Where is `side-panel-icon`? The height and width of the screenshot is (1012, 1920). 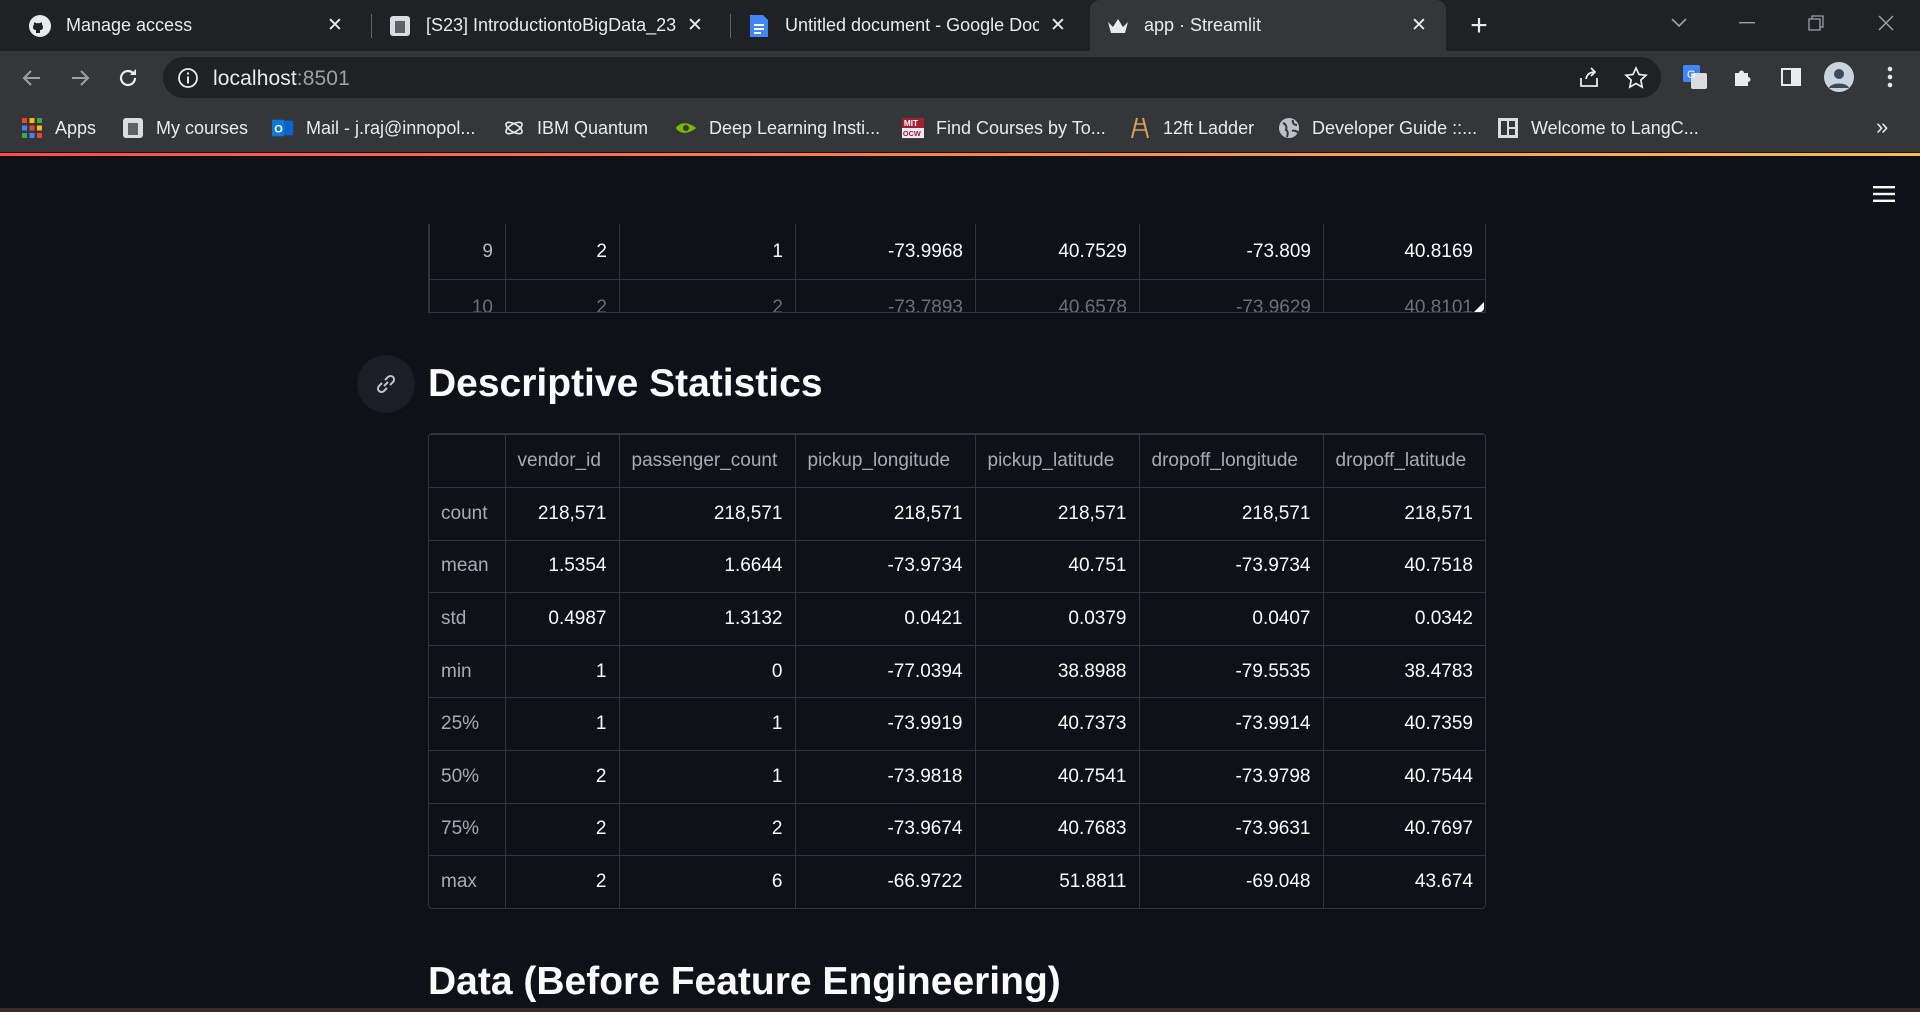 side-panel-icon is located at coordinates (1791, 77).